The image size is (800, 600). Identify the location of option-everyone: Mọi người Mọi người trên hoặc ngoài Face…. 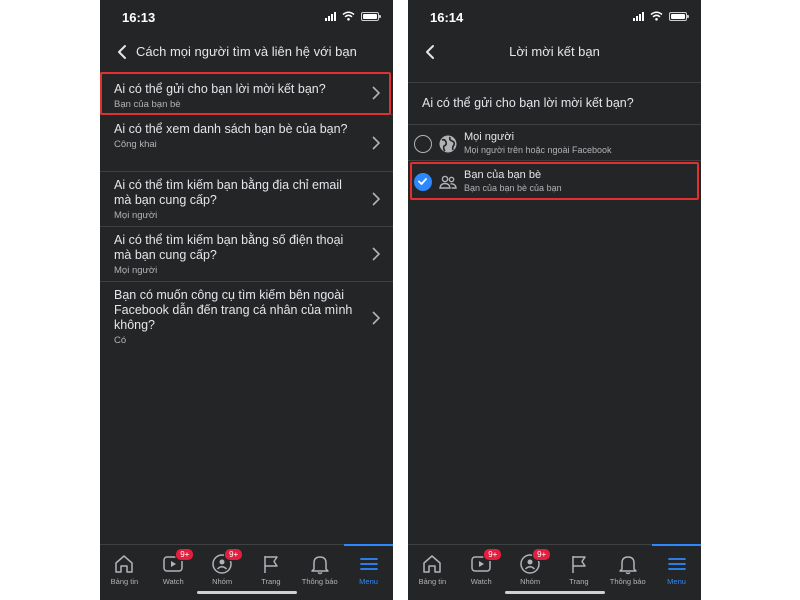
(554, 143).